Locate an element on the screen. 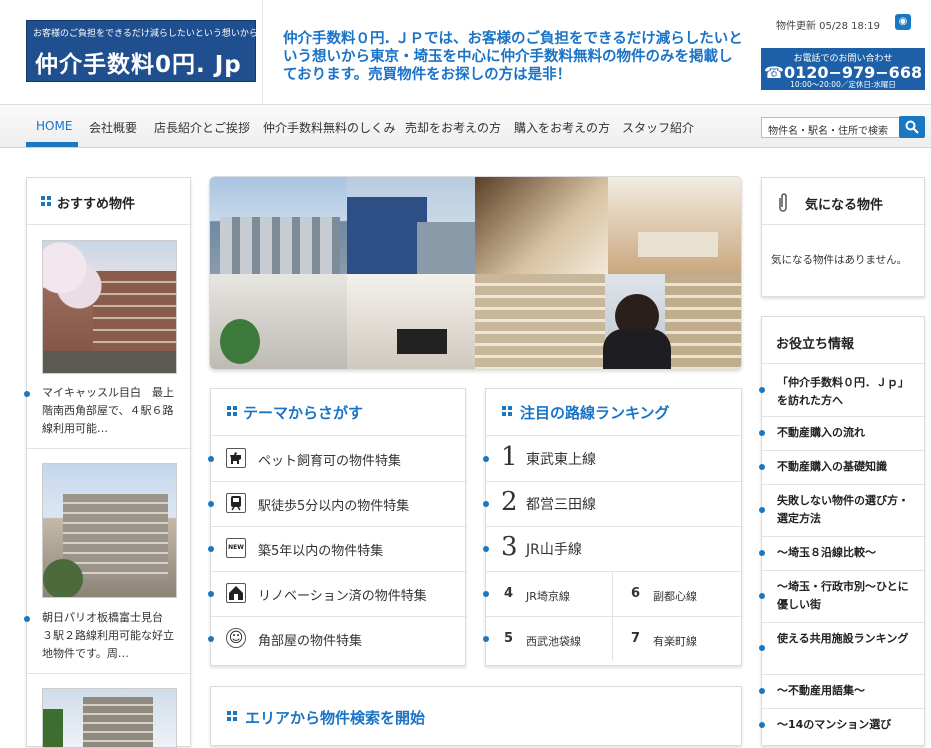 The image size is (931, 748). theme-label: リノベーション済の物件特集 is located at coordinates (342, 596).